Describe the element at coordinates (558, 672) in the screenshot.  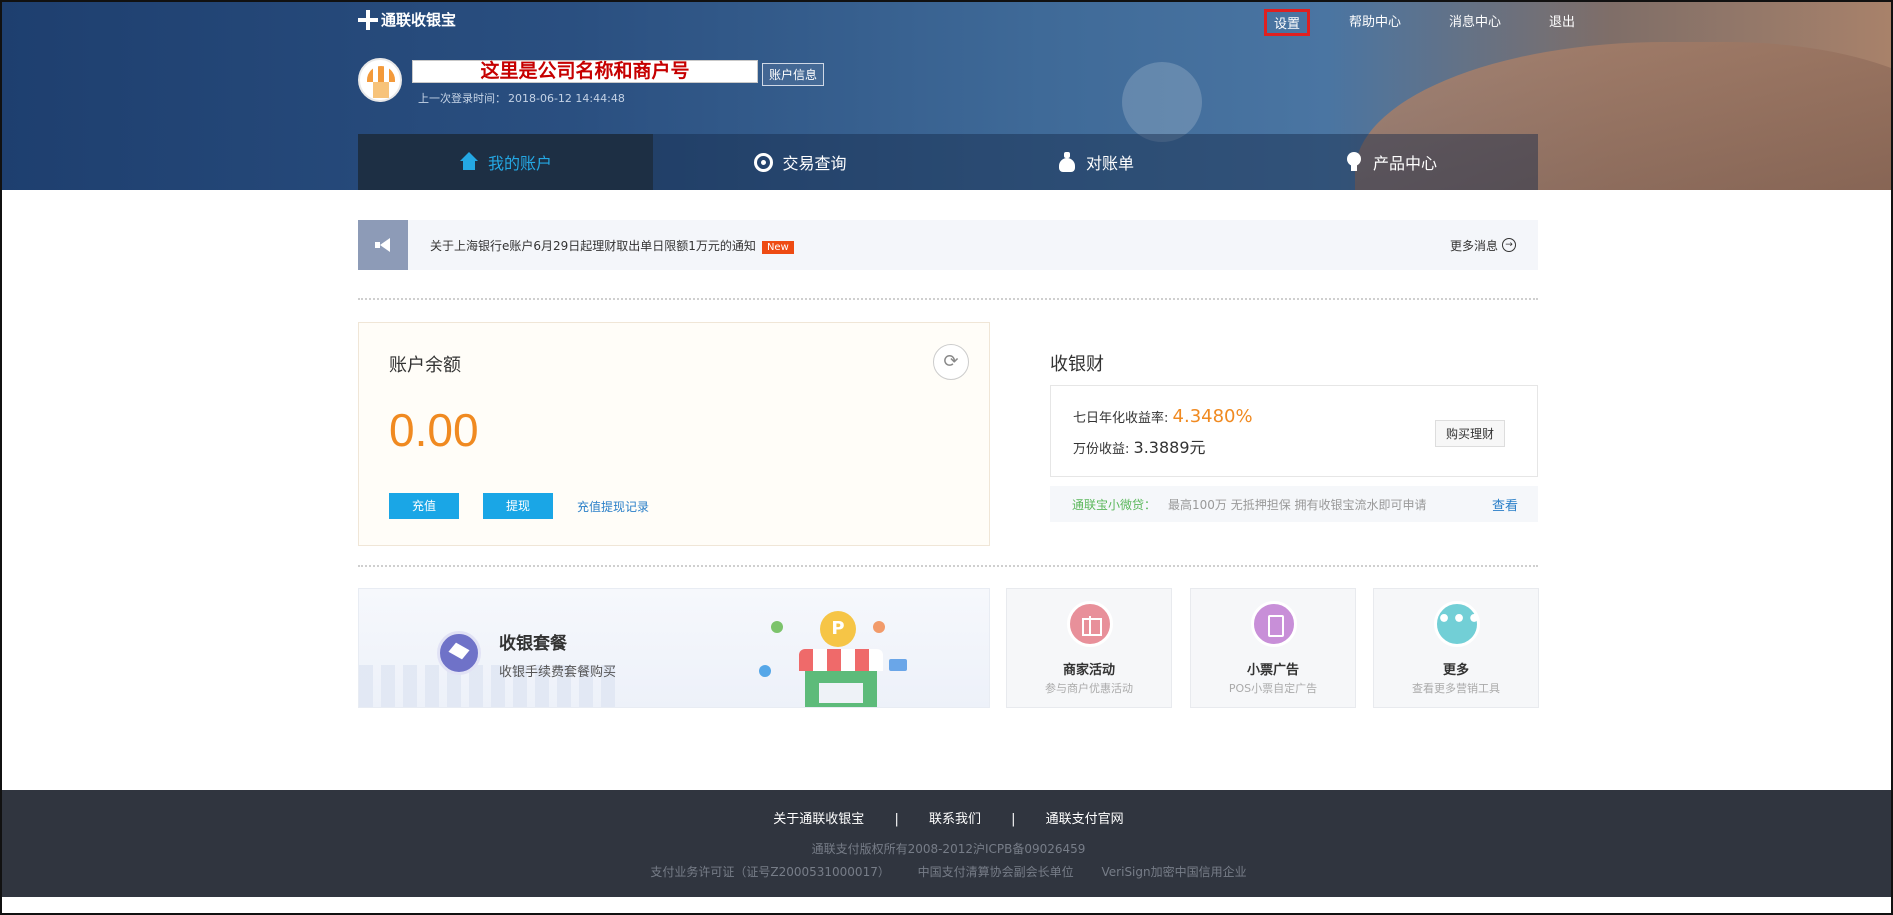
I see `package-subtitle: 收银手续费套餐购买` at that location.